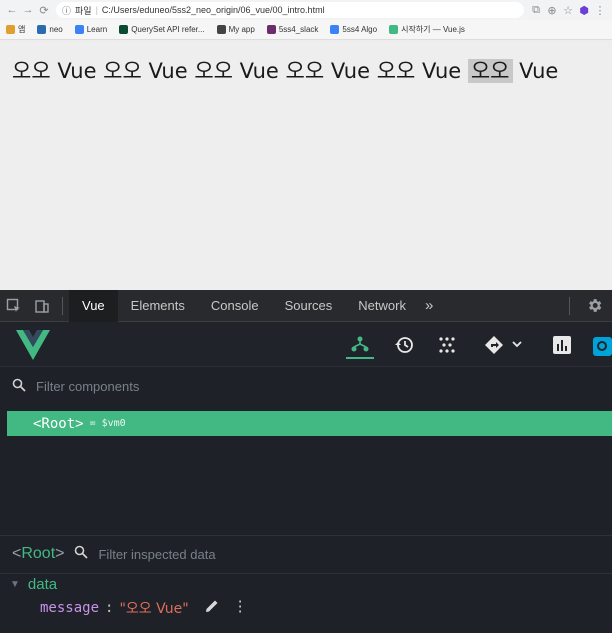 The height and width of the screenshot is (633, 612). Describe the element at coordinates (109, 608) in the screenshot. I see `property-colon: :` at that location.